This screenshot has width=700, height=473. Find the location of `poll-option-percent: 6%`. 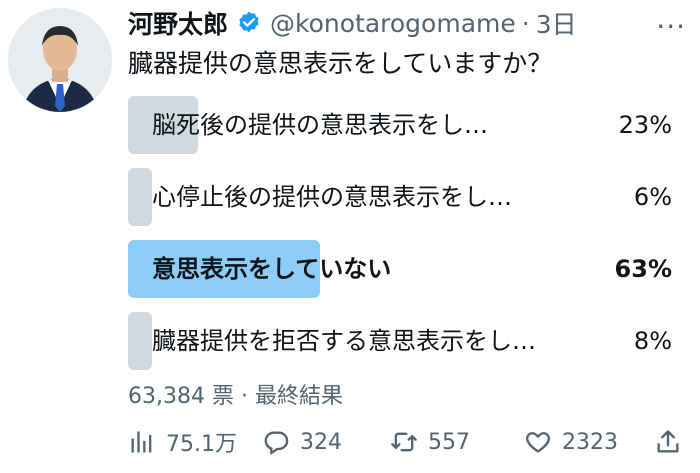

poll-option-percent: 6% is located at coordinates (652, 197).